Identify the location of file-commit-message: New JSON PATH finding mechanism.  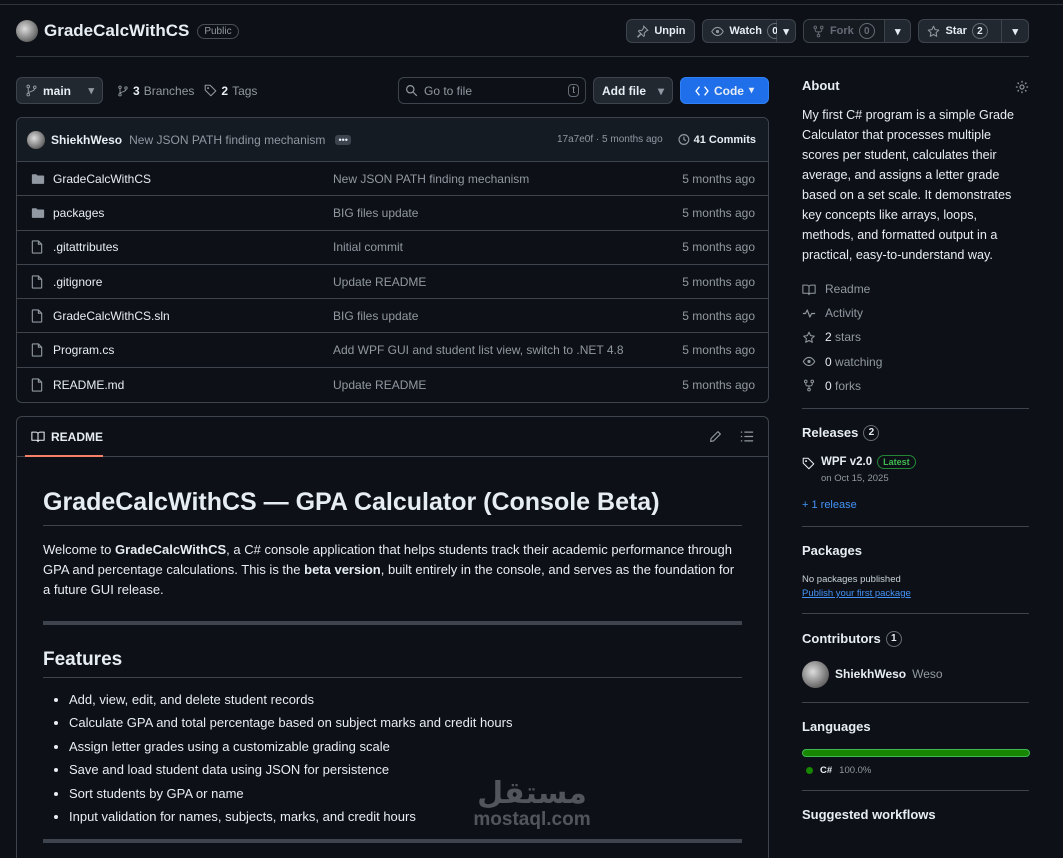
(507, 179).